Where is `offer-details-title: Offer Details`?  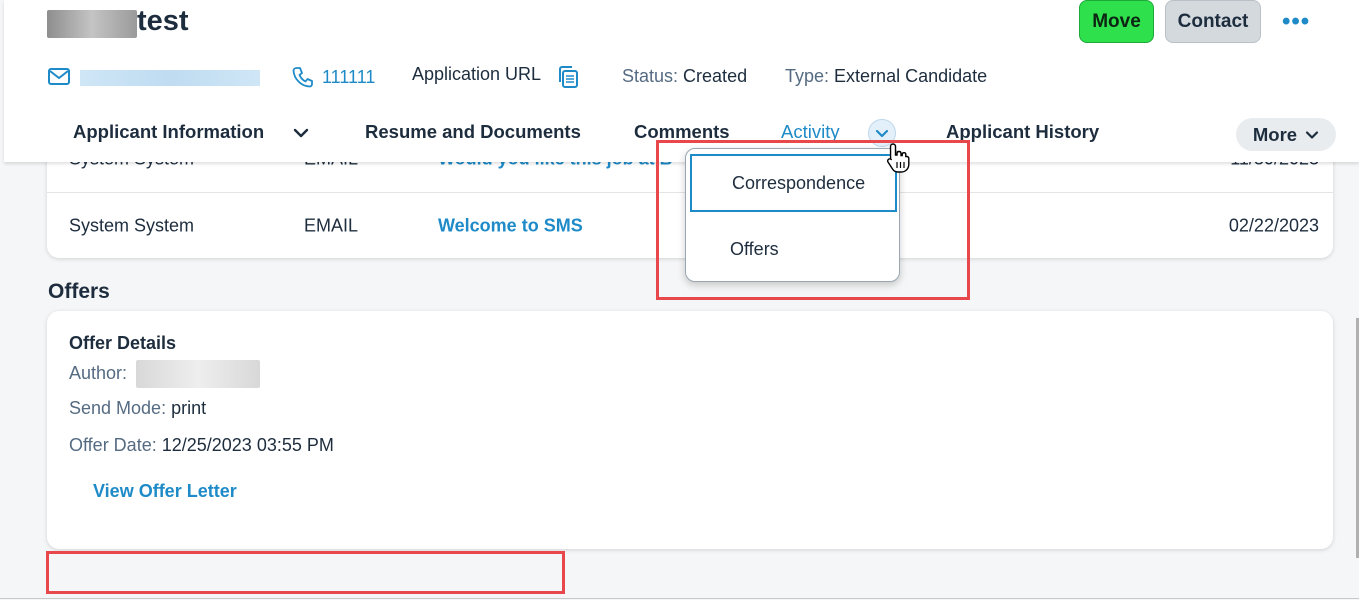
offer-details-title: Offer Details is located at coordinates (123, 343).